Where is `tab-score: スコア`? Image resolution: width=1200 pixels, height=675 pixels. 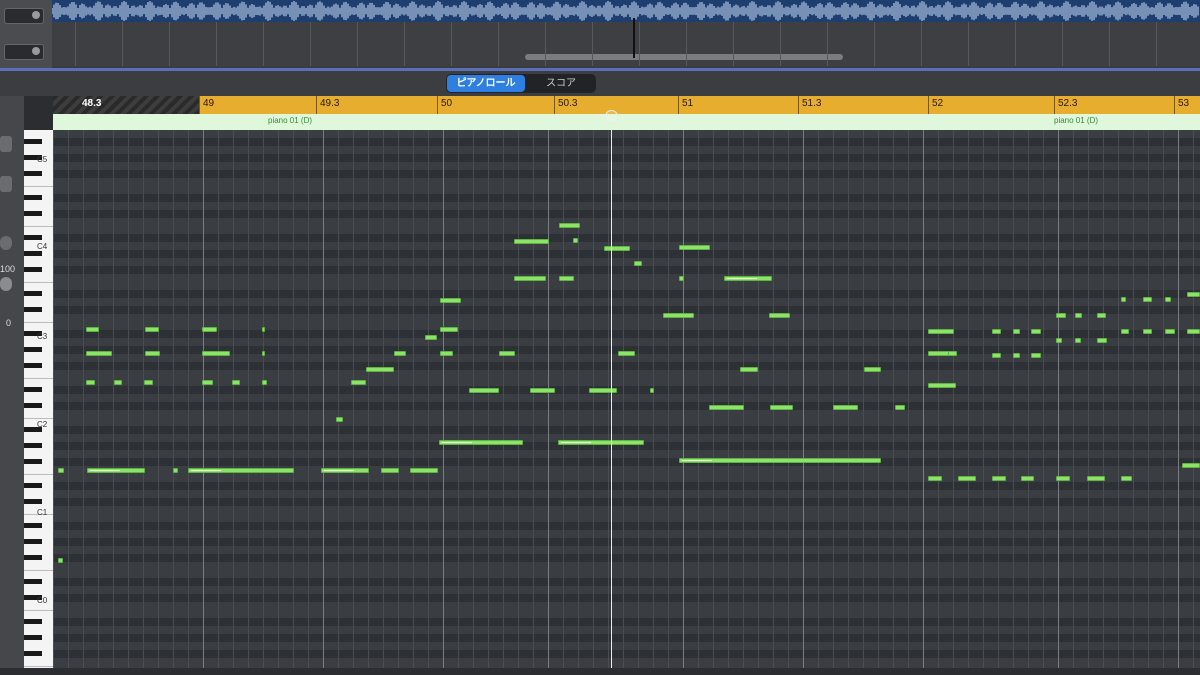
tab-score: スコア is located at coordinates (561, 83).